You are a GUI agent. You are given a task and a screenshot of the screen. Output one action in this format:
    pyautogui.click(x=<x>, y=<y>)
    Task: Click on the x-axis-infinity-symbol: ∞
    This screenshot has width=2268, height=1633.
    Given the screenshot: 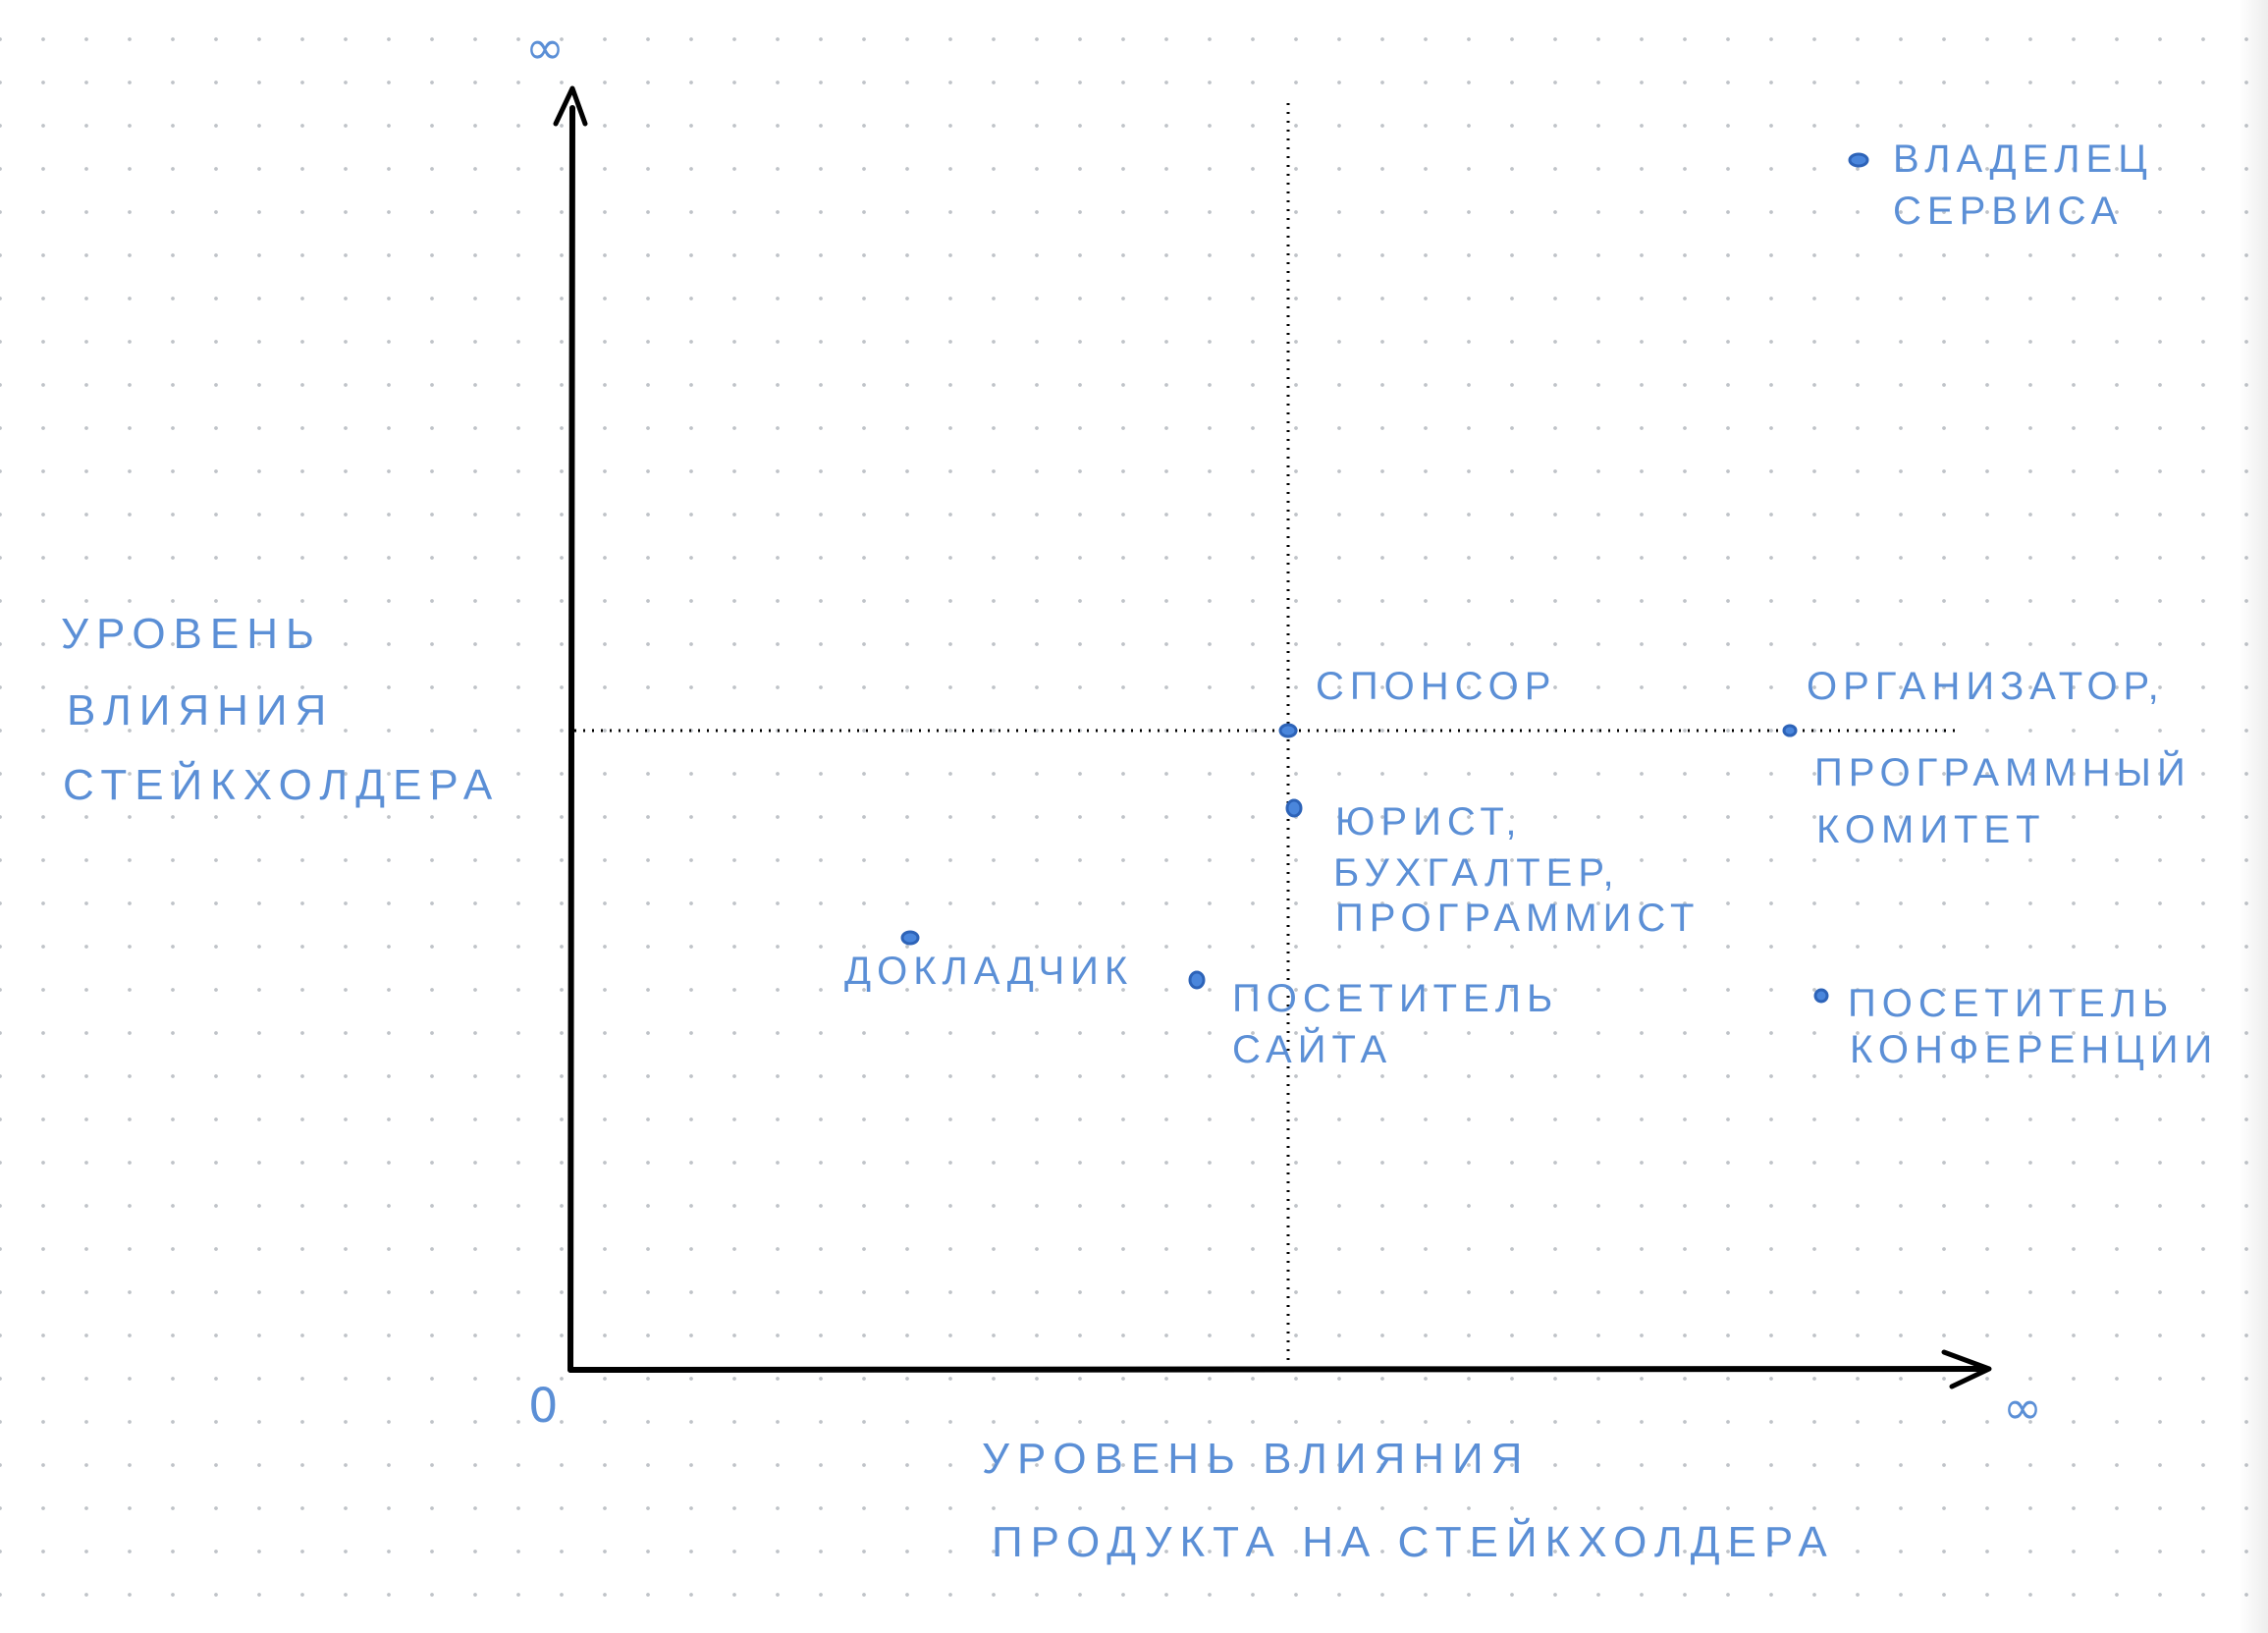 What is the action you would take?
    pyautogui.click(x=2023, y=1408)
    